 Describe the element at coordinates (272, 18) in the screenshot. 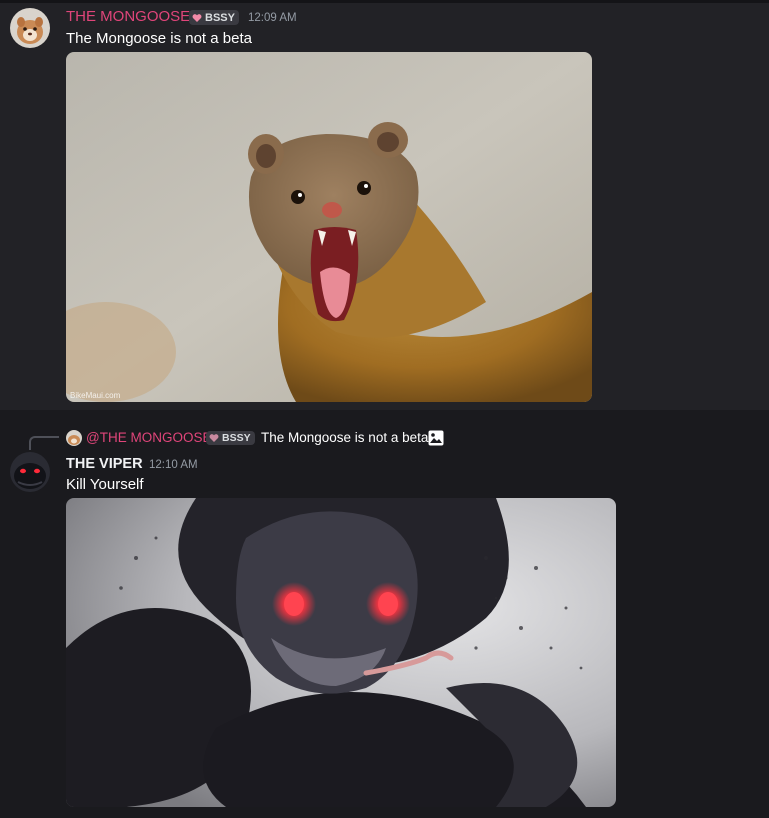

I see `timestamp: 12:09 AM` at that location.